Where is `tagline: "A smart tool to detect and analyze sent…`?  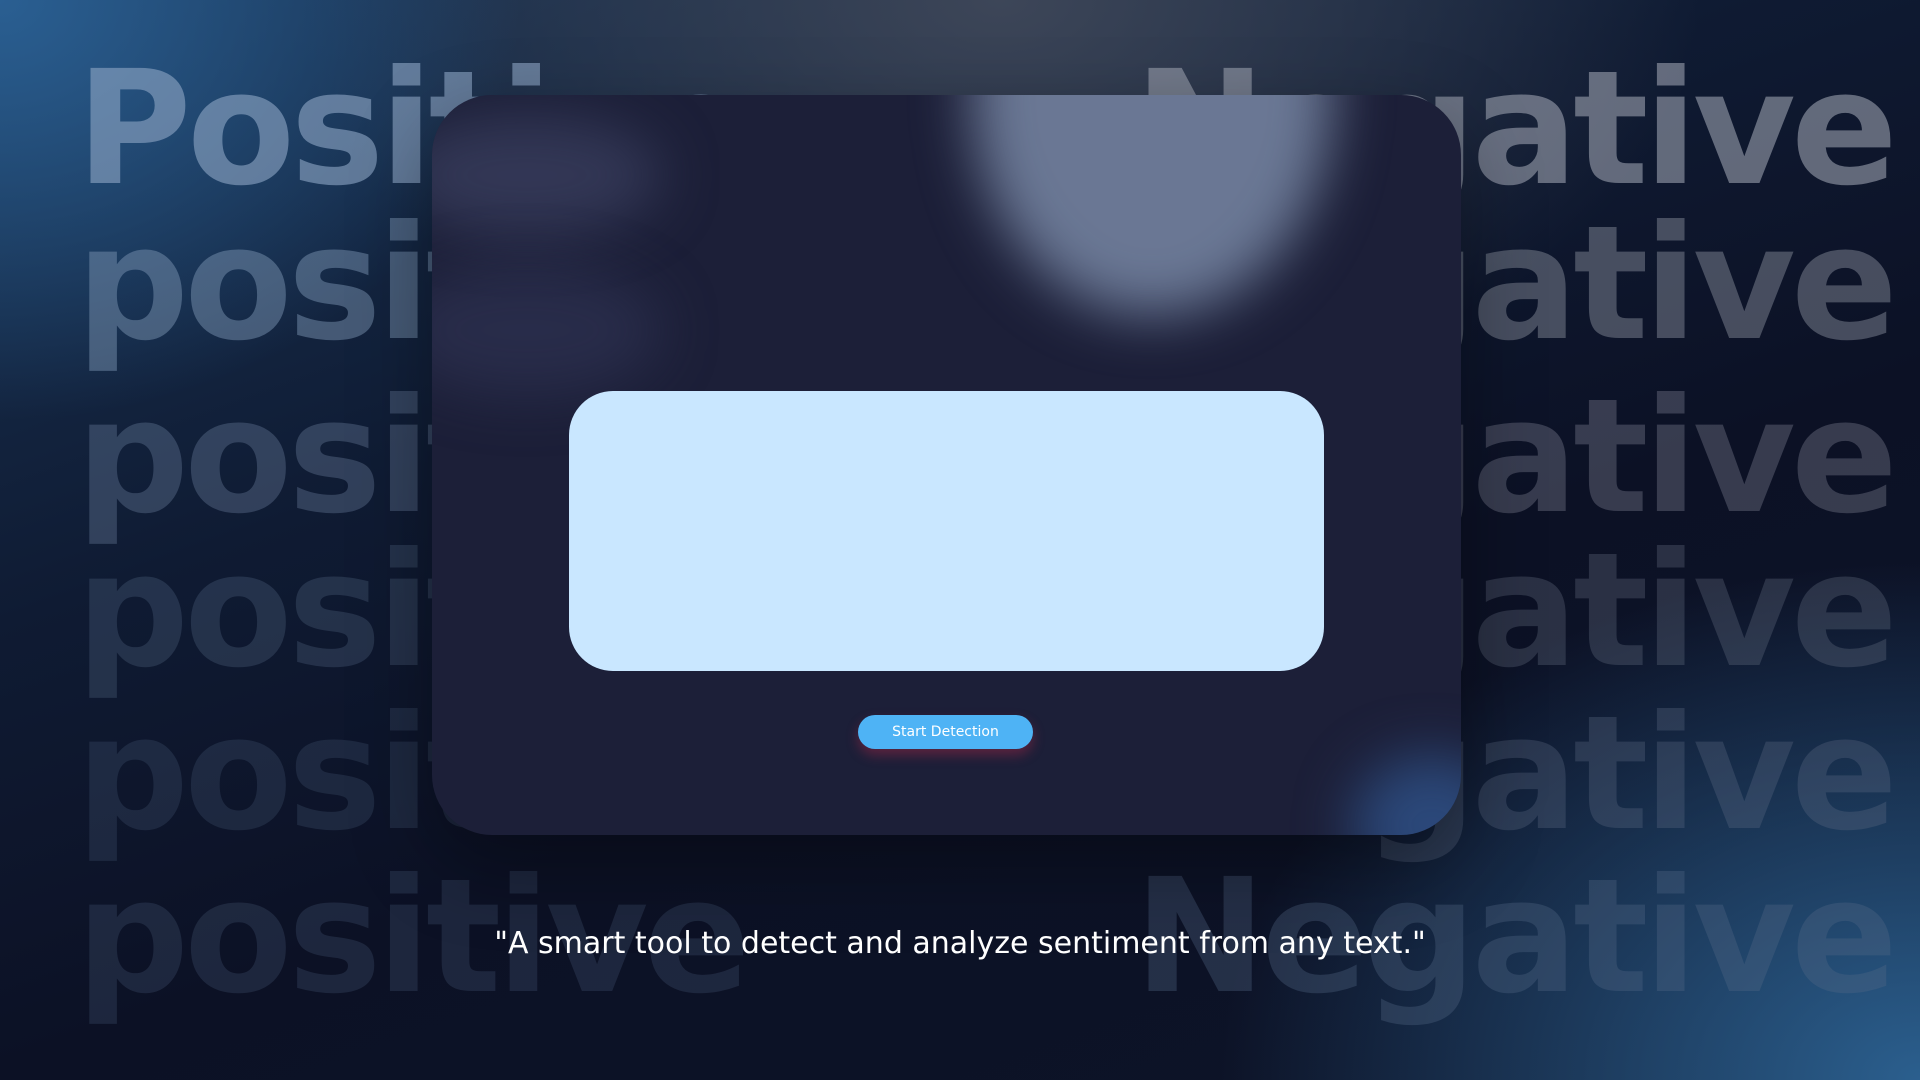
tagline: "A smart tool to detect and analyze sent… is located at coordinates (960, 943).